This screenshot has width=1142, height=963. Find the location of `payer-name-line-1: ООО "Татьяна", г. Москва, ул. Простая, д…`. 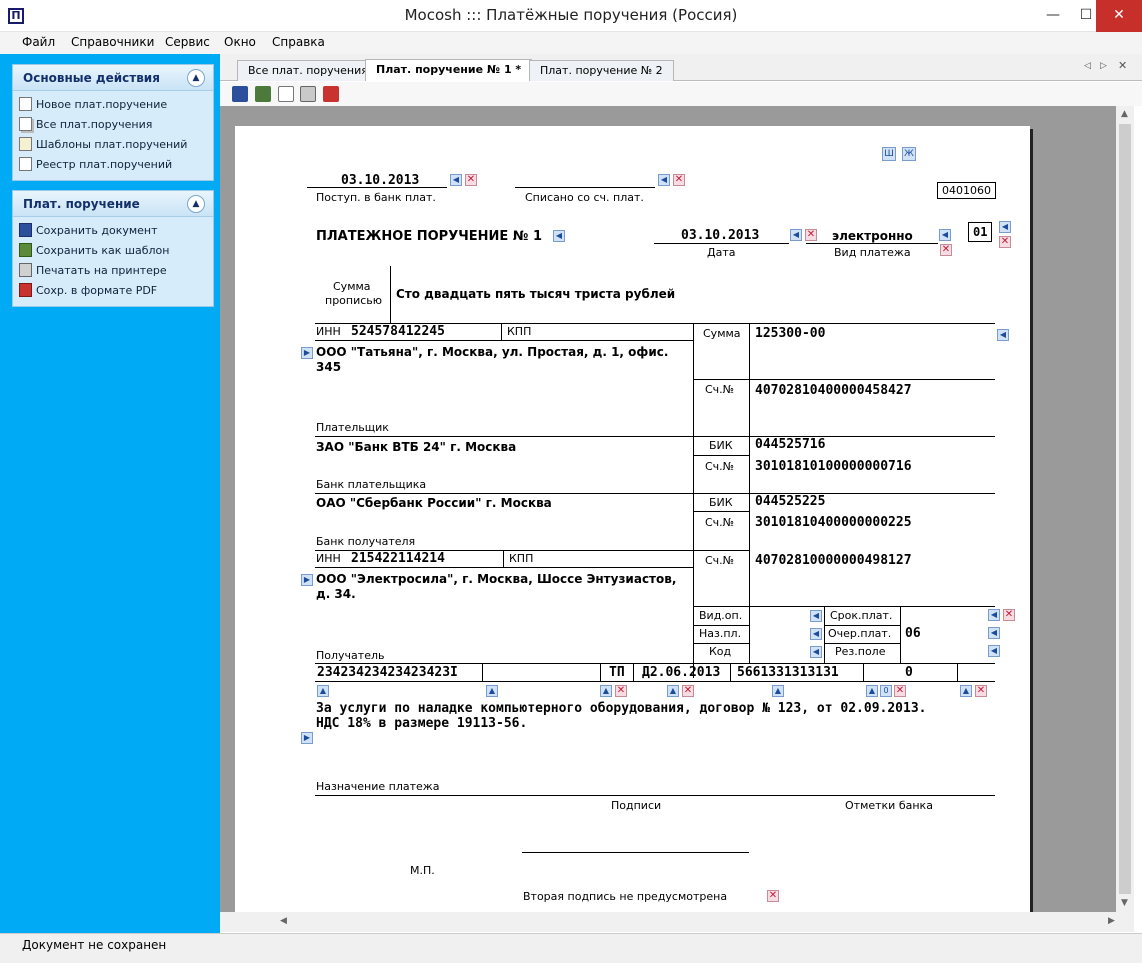

payer-name-line-1: ООО "Татьяна", г. Москва, ул. Простая, д… is located at coordinates (492, 352).